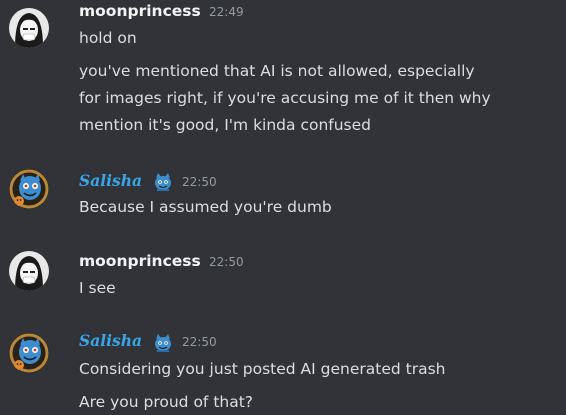  Describe the element at coordinates (166, 402) in the screenshot. I see `message-text: Are you proud of that?` at that location.